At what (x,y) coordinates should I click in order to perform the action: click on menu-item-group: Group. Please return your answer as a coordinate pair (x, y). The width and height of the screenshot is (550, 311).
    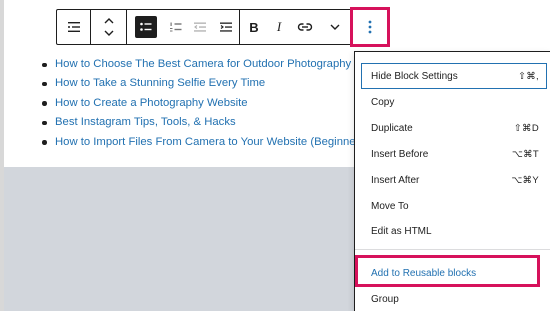
    Looking at the image, I should click on (454, 298).